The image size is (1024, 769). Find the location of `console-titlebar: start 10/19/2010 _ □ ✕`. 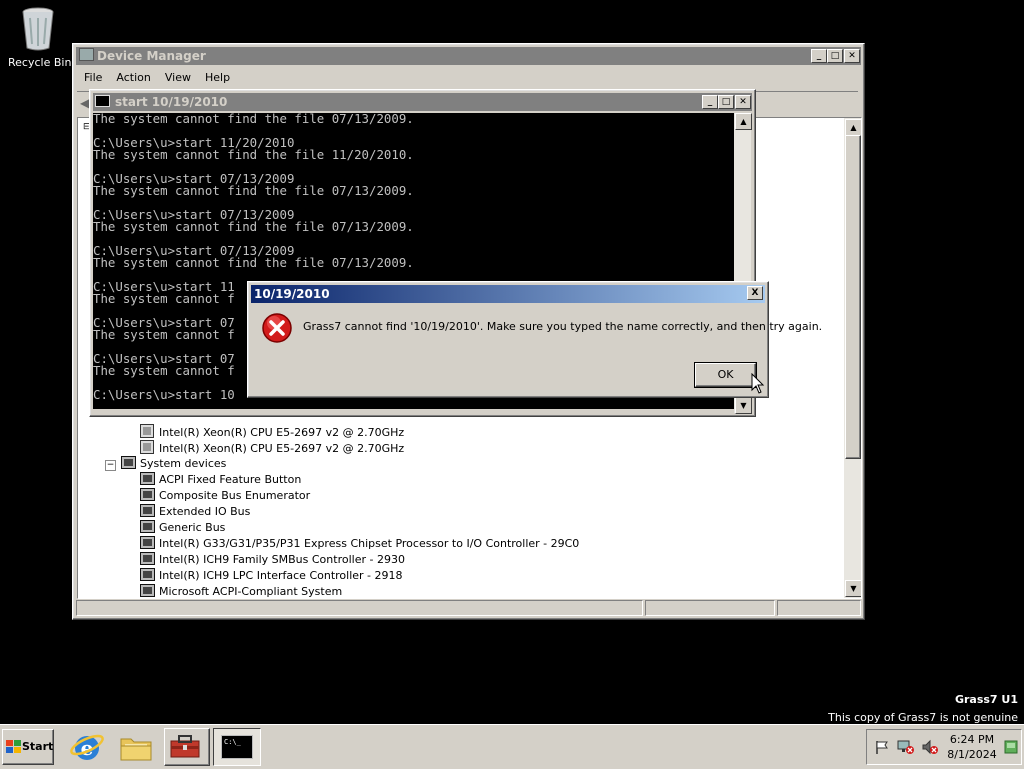

console-titlebar: start 10/19/2010 _ □ ✕ is located at coordinates (422, 102).